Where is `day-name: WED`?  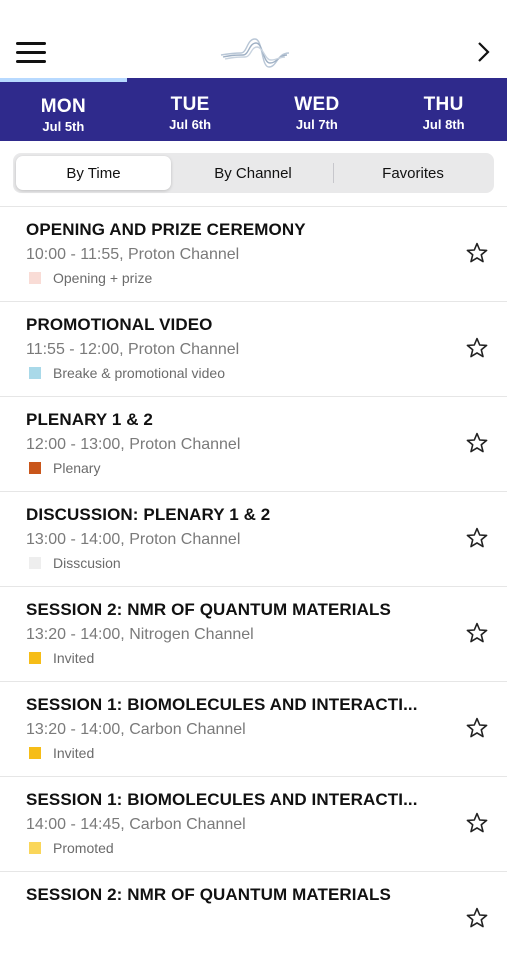
day-name: WED is located at coordinates (317, 104).